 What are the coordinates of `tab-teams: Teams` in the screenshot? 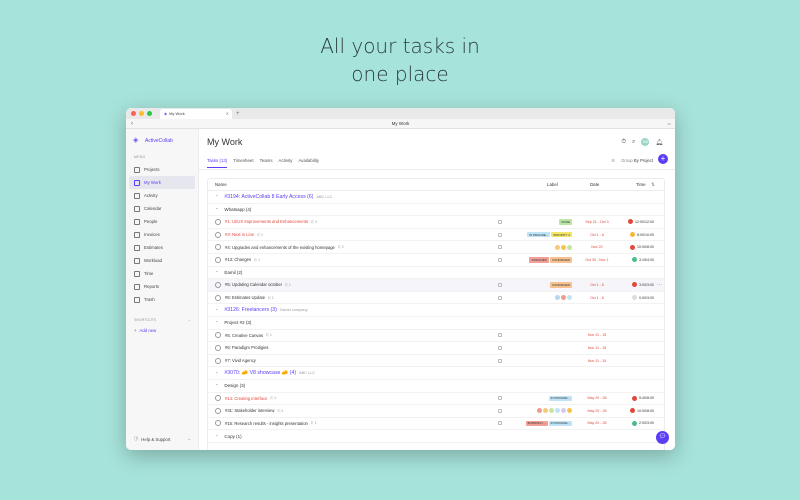 It's located at (266, 163).